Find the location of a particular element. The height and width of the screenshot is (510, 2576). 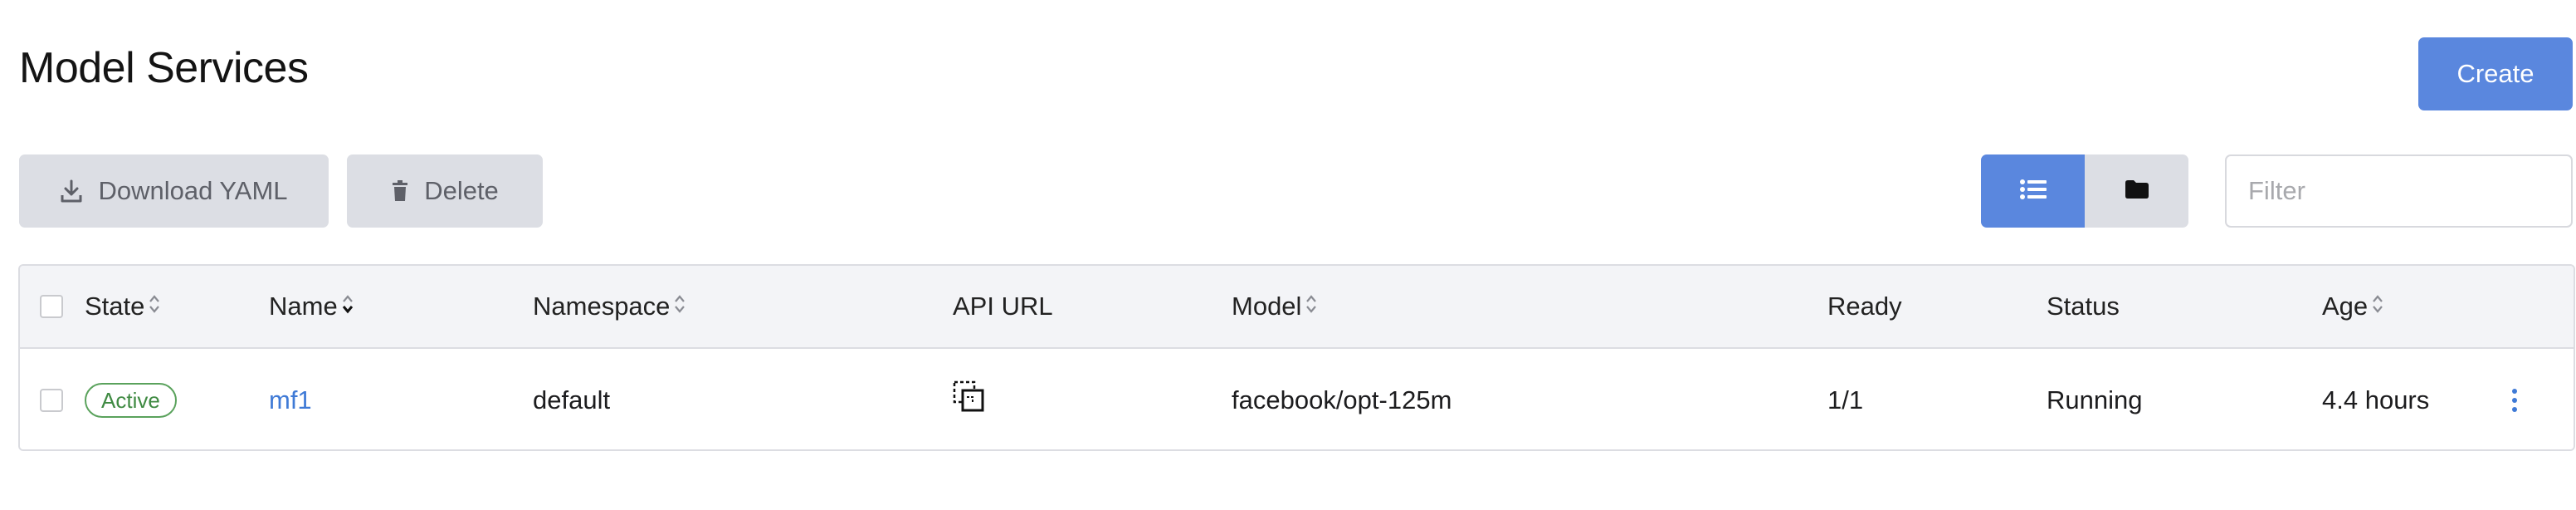

select-all-checkbox is located at coordinates (52, 306).